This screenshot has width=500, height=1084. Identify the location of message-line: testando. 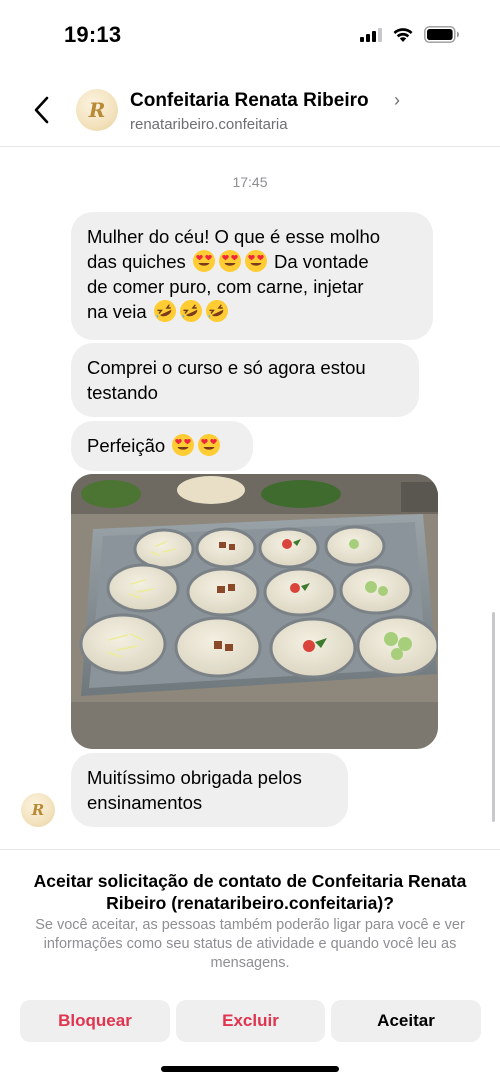
(122, 392).